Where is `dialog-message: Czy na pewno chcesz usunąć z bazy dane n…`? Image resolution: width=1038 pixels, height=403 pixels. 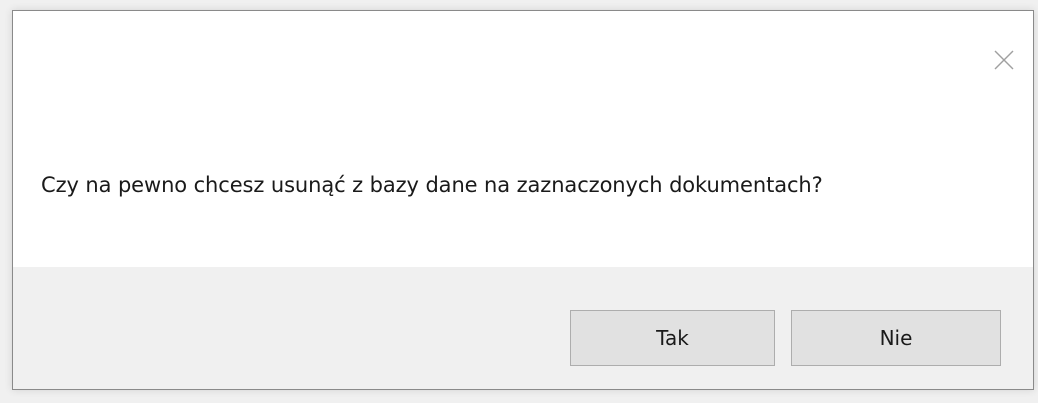
dialog-message: Czy na pewno chcesz usunąć z bazy dane n… is located at coordinates (432, 185).